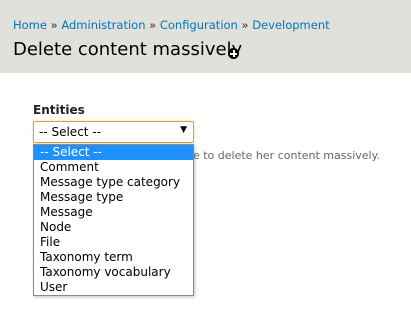  Describe the element at coordinates (59, 110) in the screenshot. I see `entities-label: Entities` at that location.